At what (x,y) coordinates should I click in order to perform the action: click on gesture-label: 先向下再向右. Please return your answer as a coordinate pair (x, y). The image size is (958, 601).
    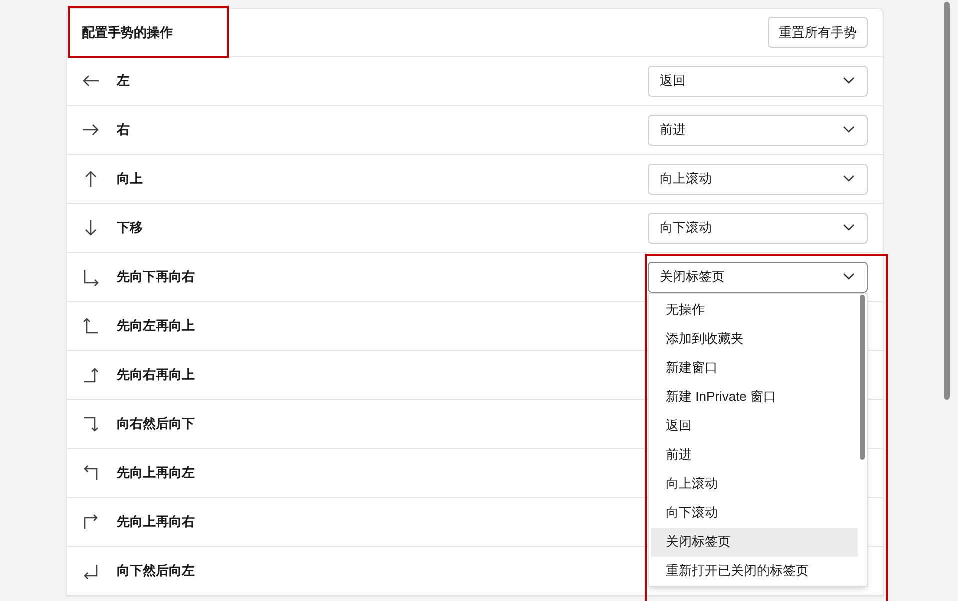
    Looking at the image, I should click on (156, 277).